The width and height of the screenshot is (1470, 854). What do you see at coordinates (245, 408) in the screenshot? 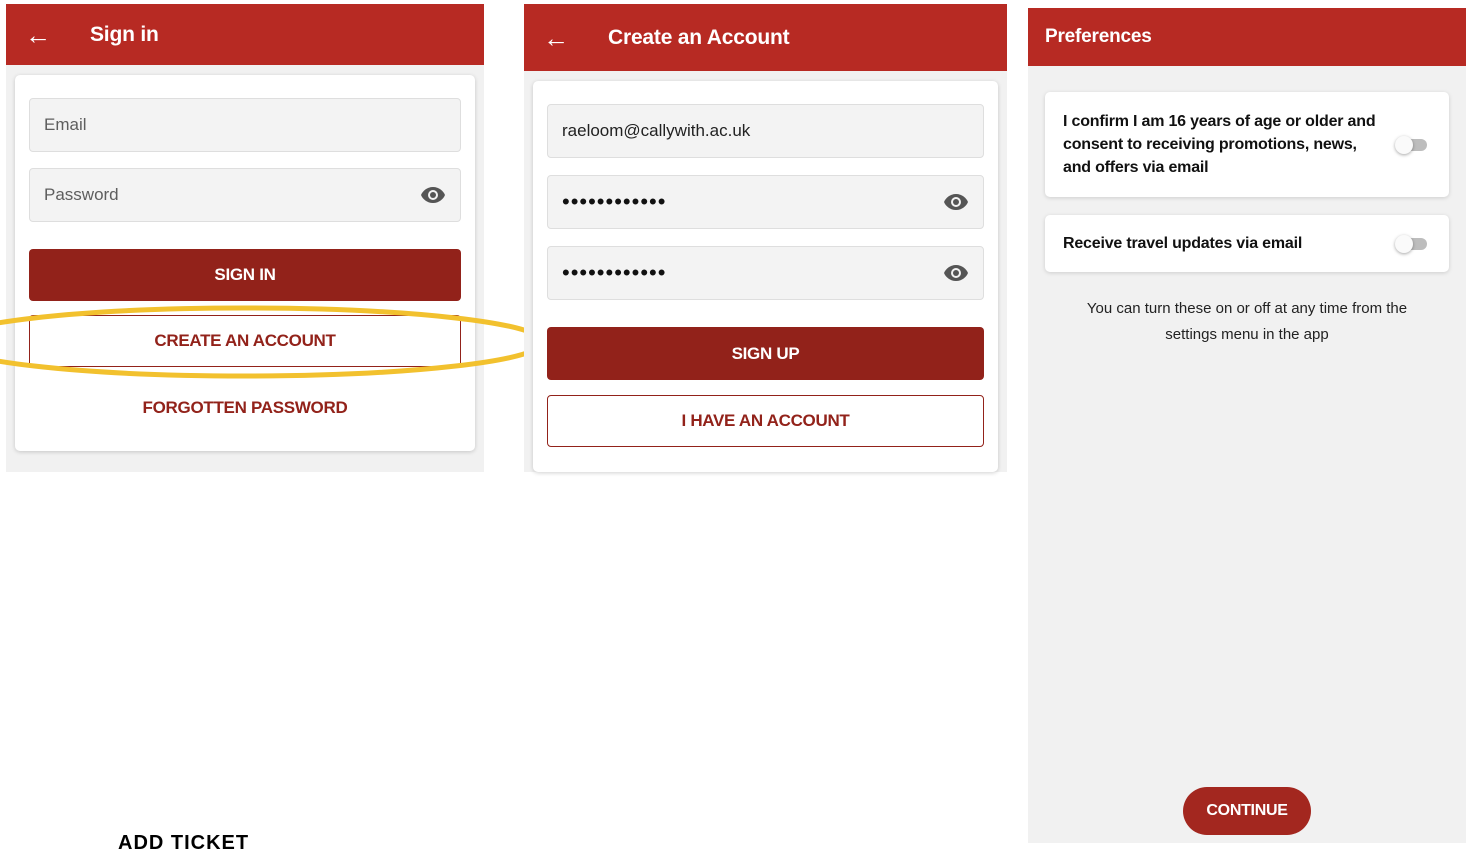
I see `forgotten-password-link: FORGOTTEN PASSWORD` at bounding box center [245, 408].